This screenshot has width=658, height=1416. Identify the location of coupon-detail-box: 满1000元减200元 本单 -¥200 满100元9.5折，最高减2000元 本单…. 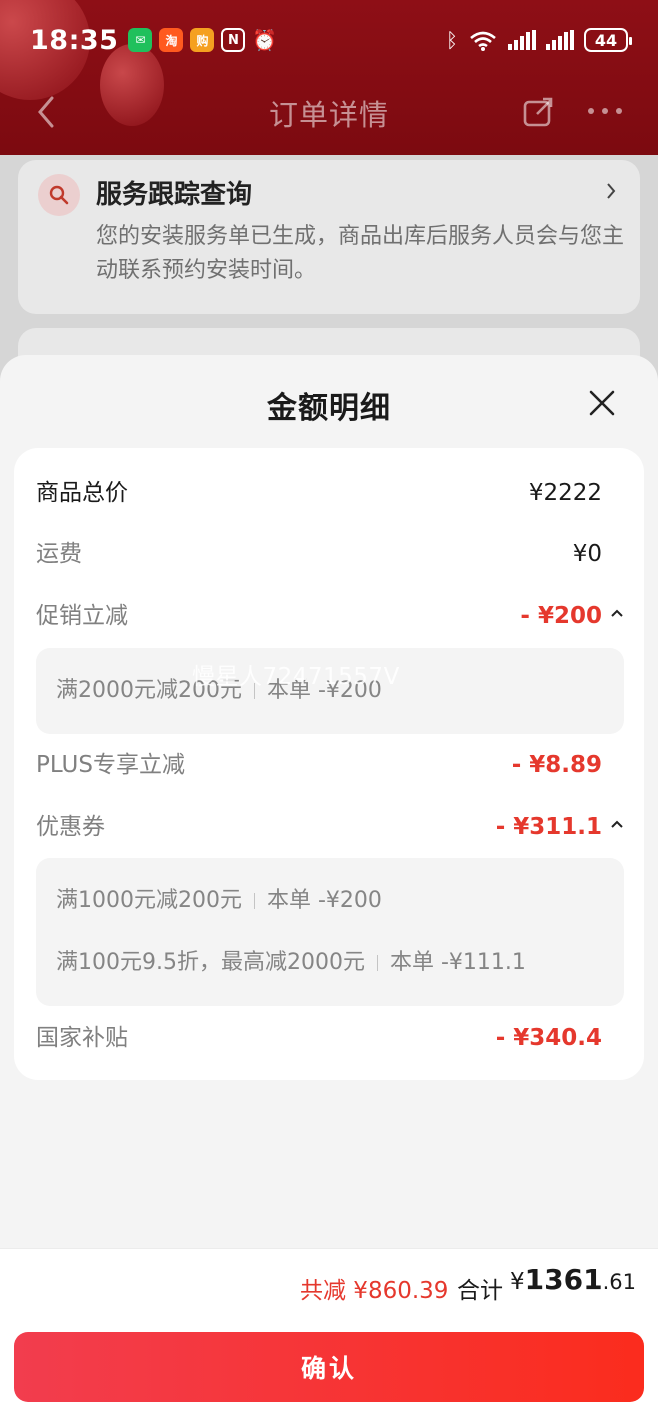
(330, 932).